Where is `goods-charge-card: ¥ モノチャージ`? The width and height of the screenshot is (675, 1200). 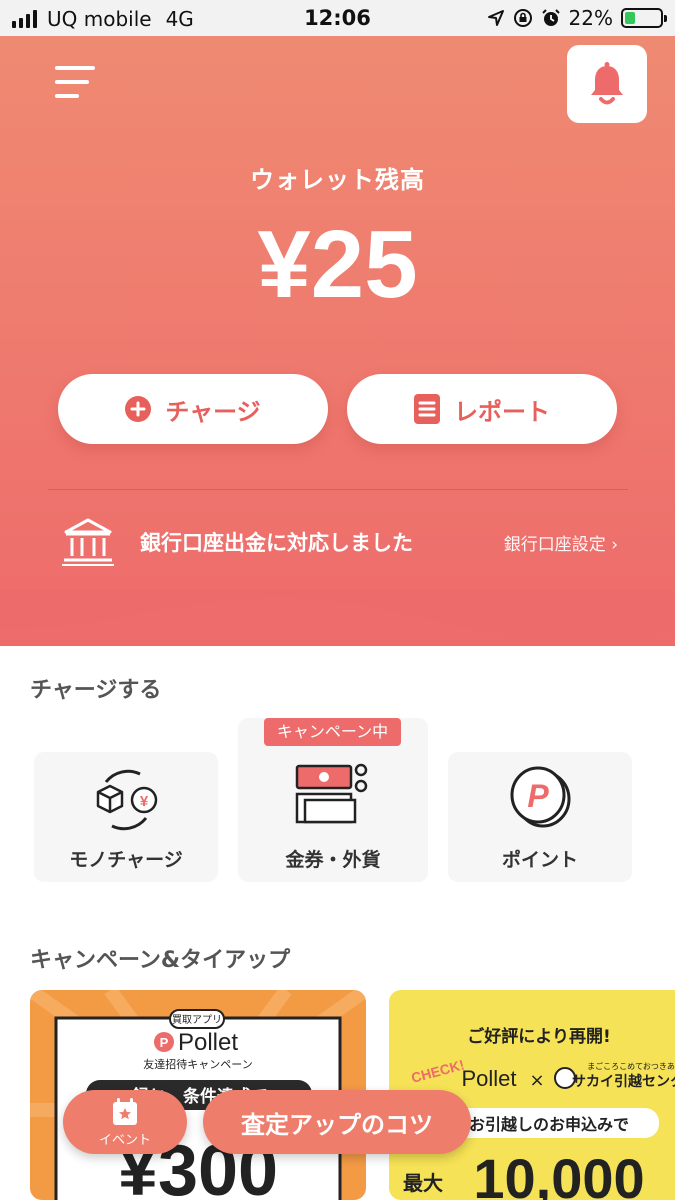 goods-charge-card: ¥ モノチャージ is located at coordinates (126, 817).